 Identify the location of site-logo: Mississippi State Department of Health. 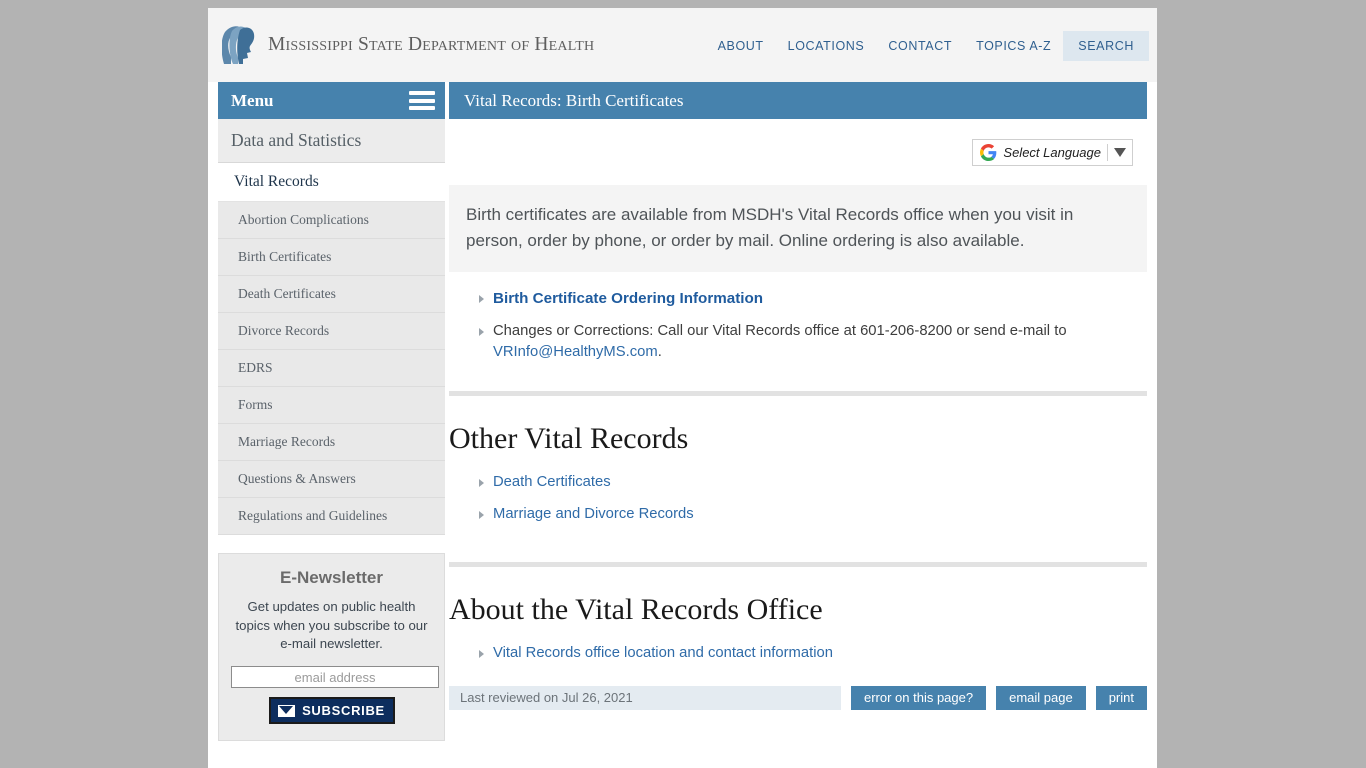
(408, 45).